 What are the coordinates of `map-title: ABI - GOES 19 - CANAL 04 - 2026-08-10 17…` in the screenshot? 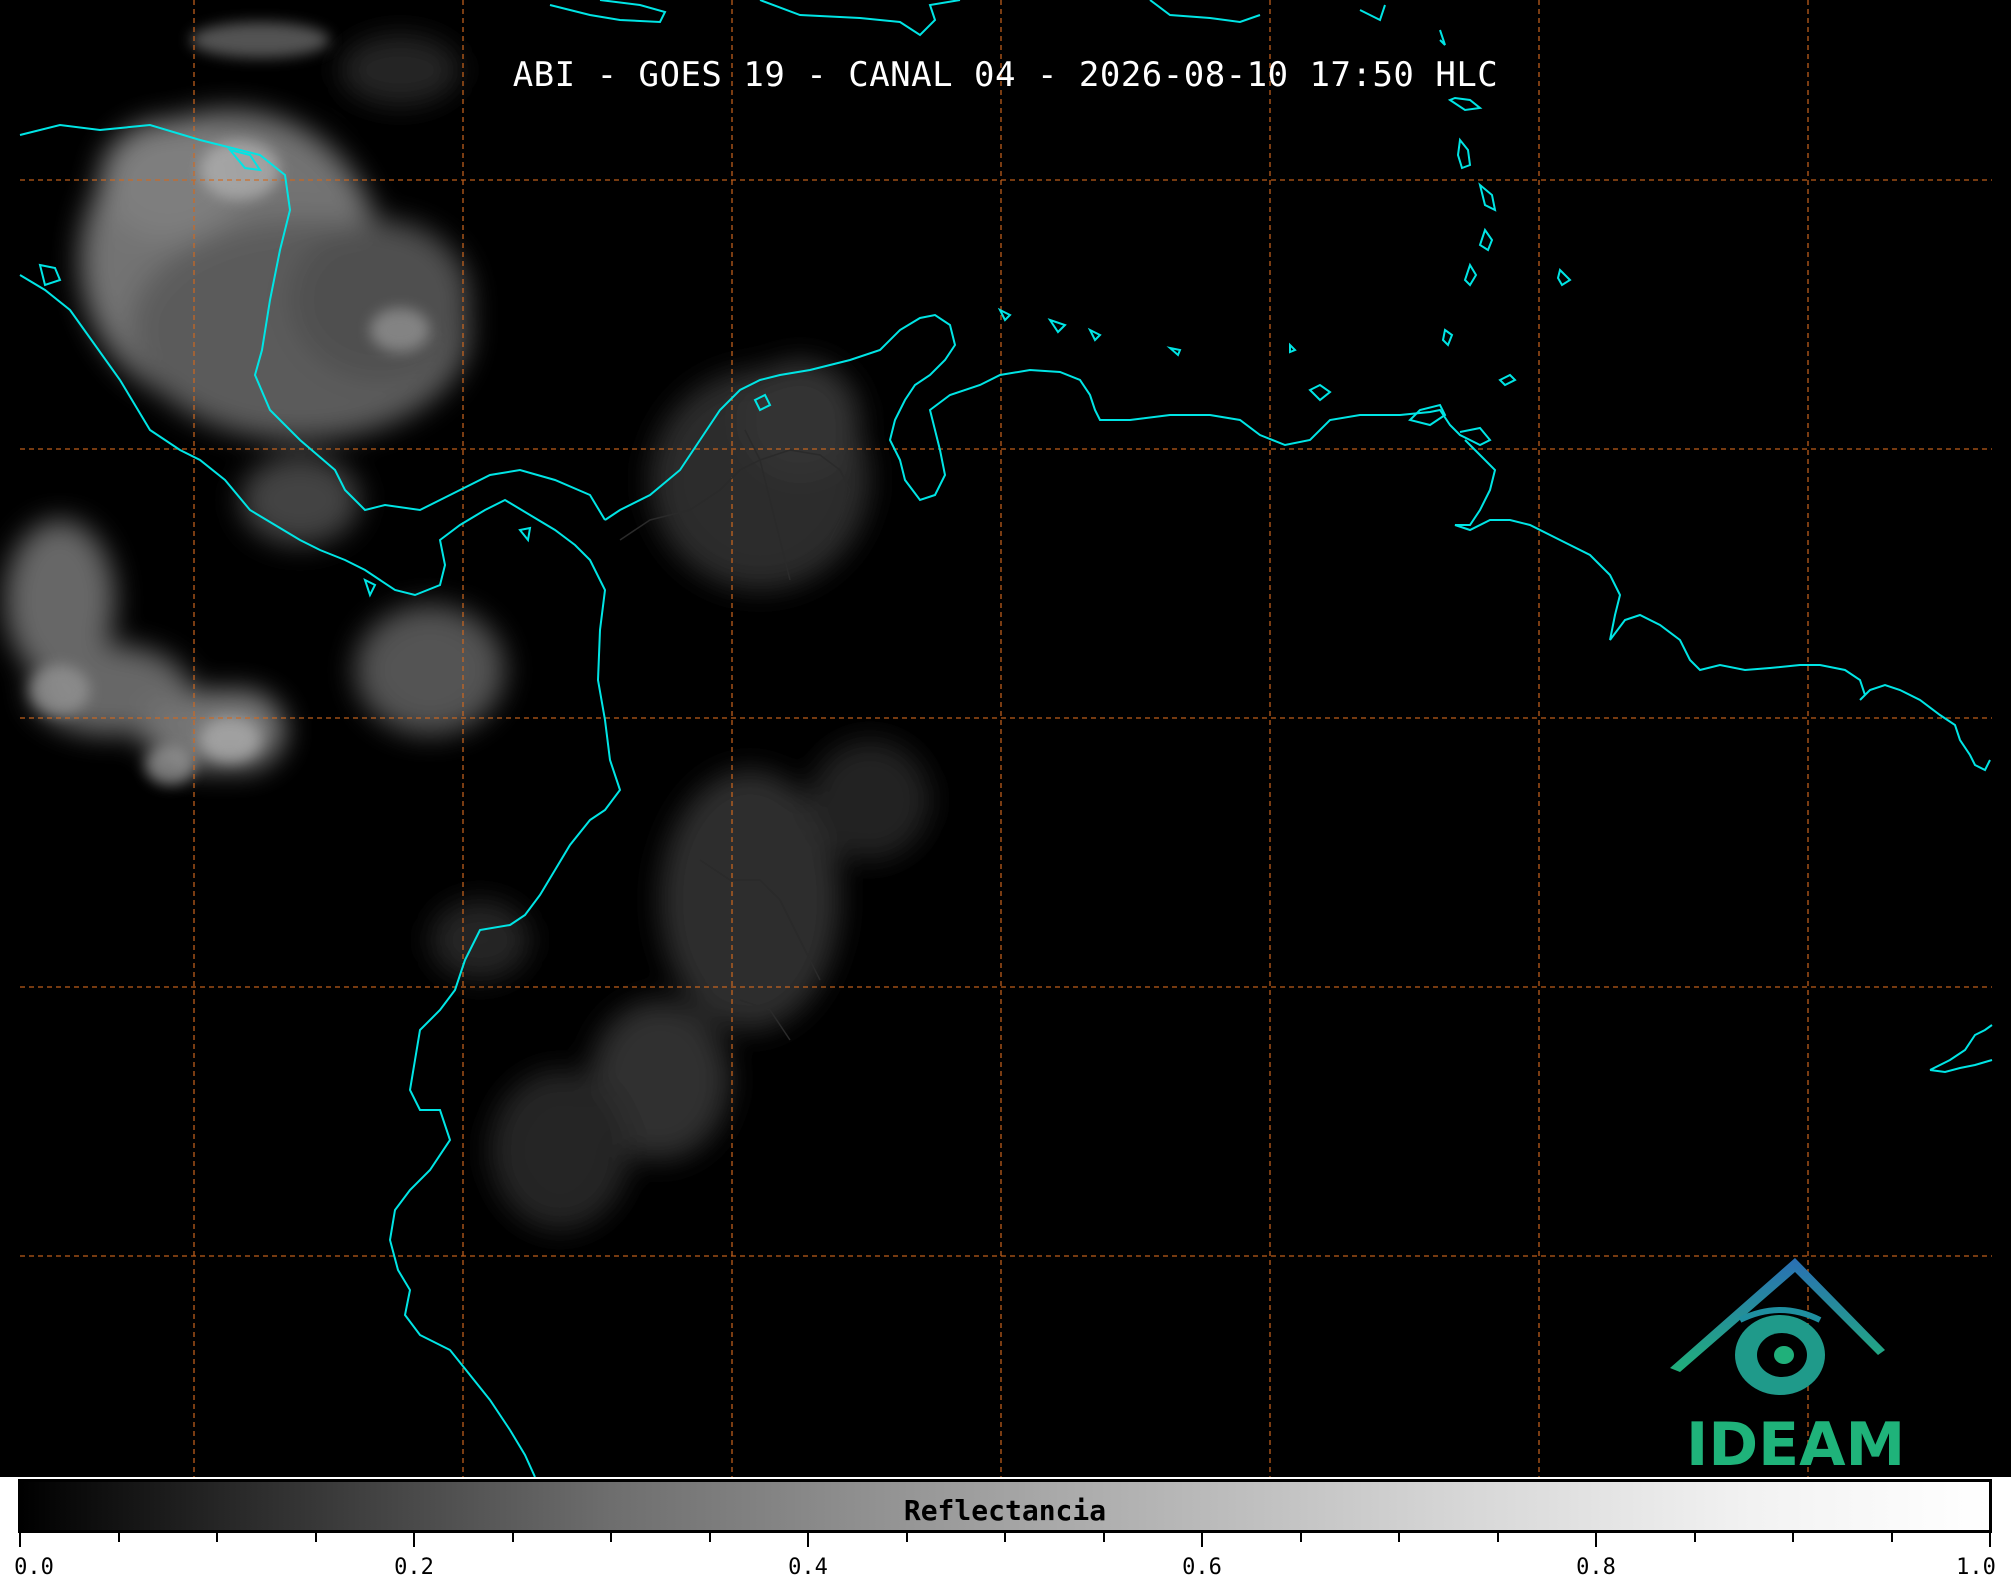 It's located at (1005, 75).